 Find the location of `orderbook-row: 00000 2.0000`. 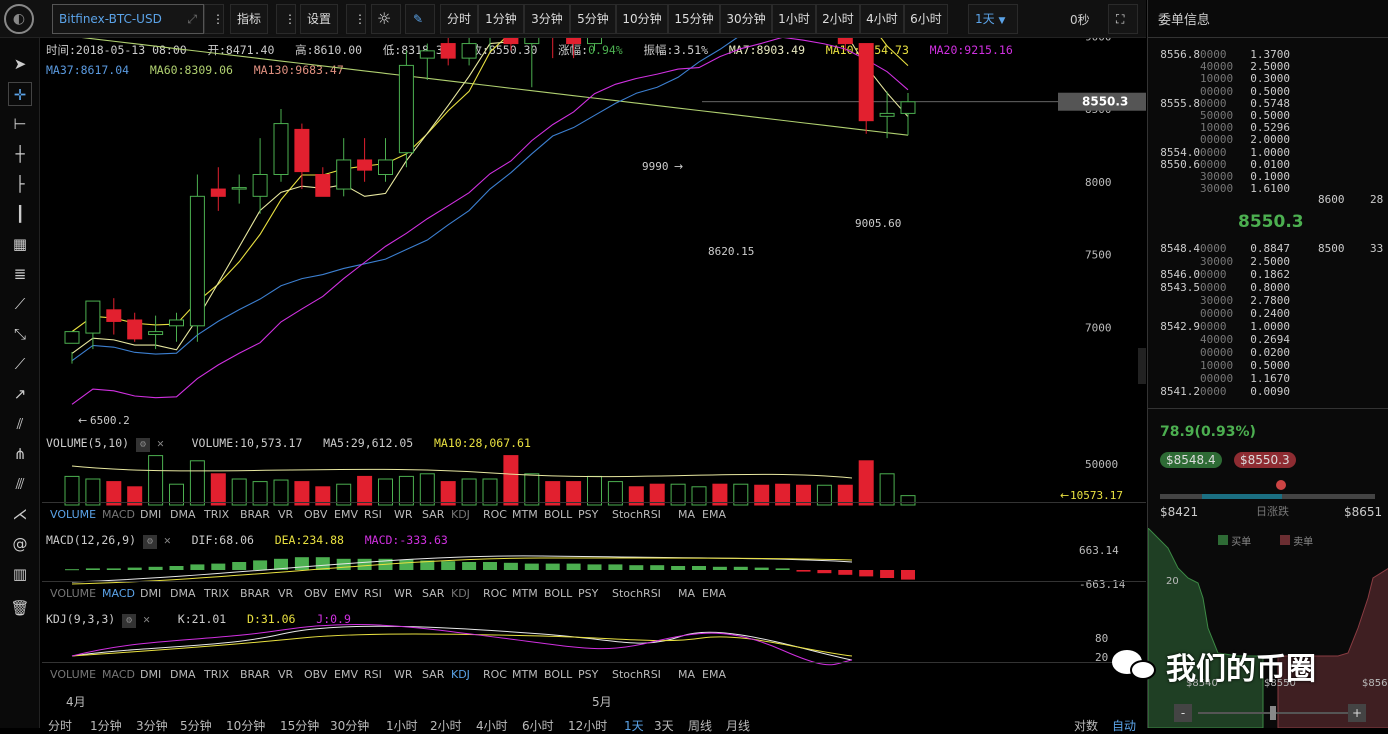

orderbook-row: 00000 2.0000 is located at coordinates (1224, 140).